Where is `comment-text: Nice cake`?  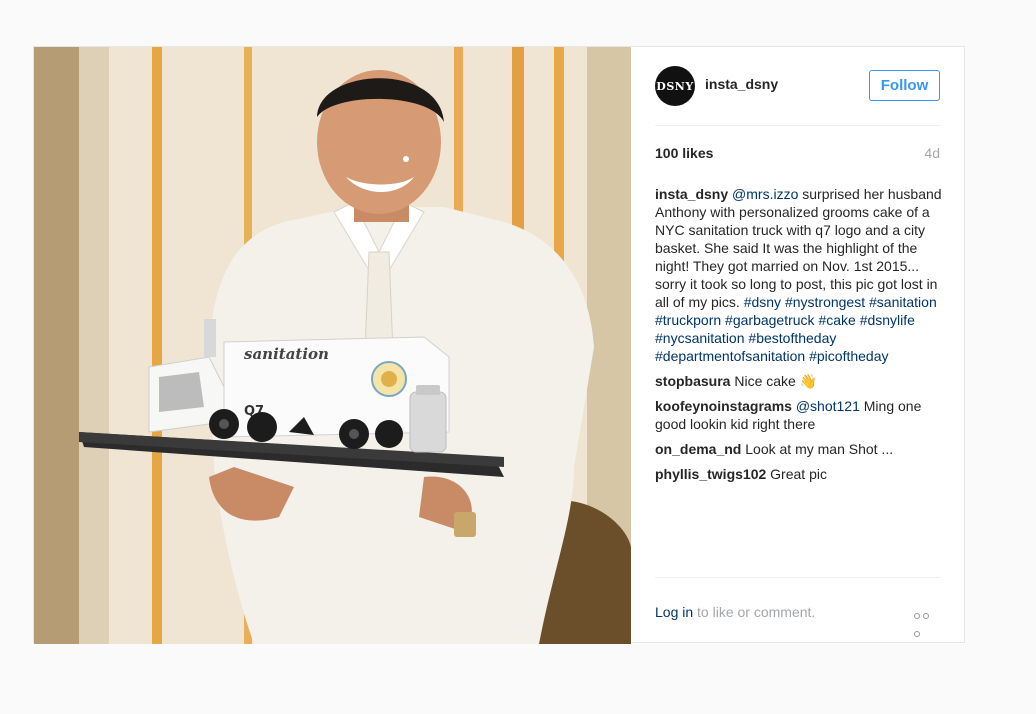
comment-text: Nice cake is located at coordinates (767, 381).